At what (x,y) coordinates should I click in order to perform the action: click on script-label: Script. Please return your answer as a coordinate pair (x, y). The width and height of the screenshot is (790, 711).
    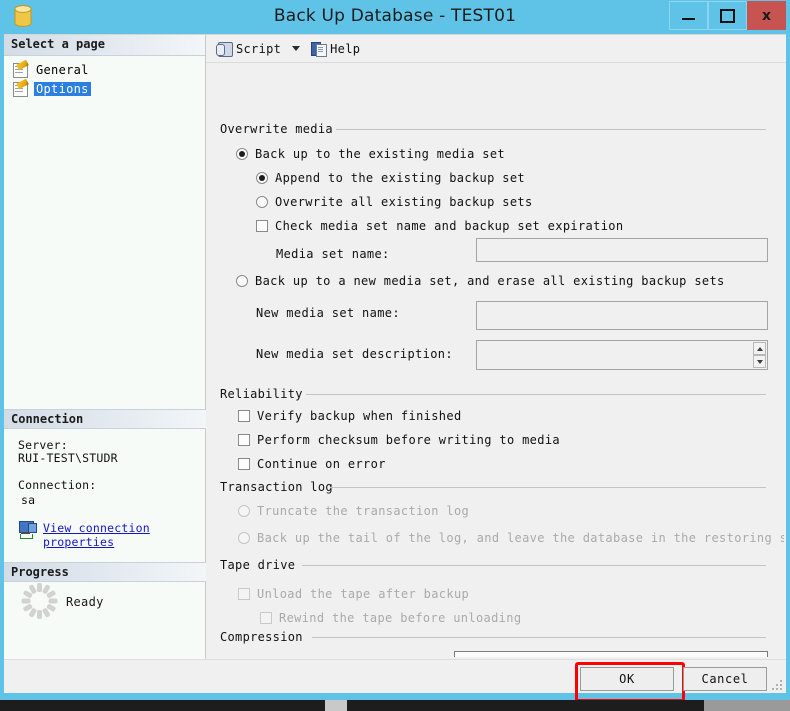
    Looking at the image, I should click on (259, 48).